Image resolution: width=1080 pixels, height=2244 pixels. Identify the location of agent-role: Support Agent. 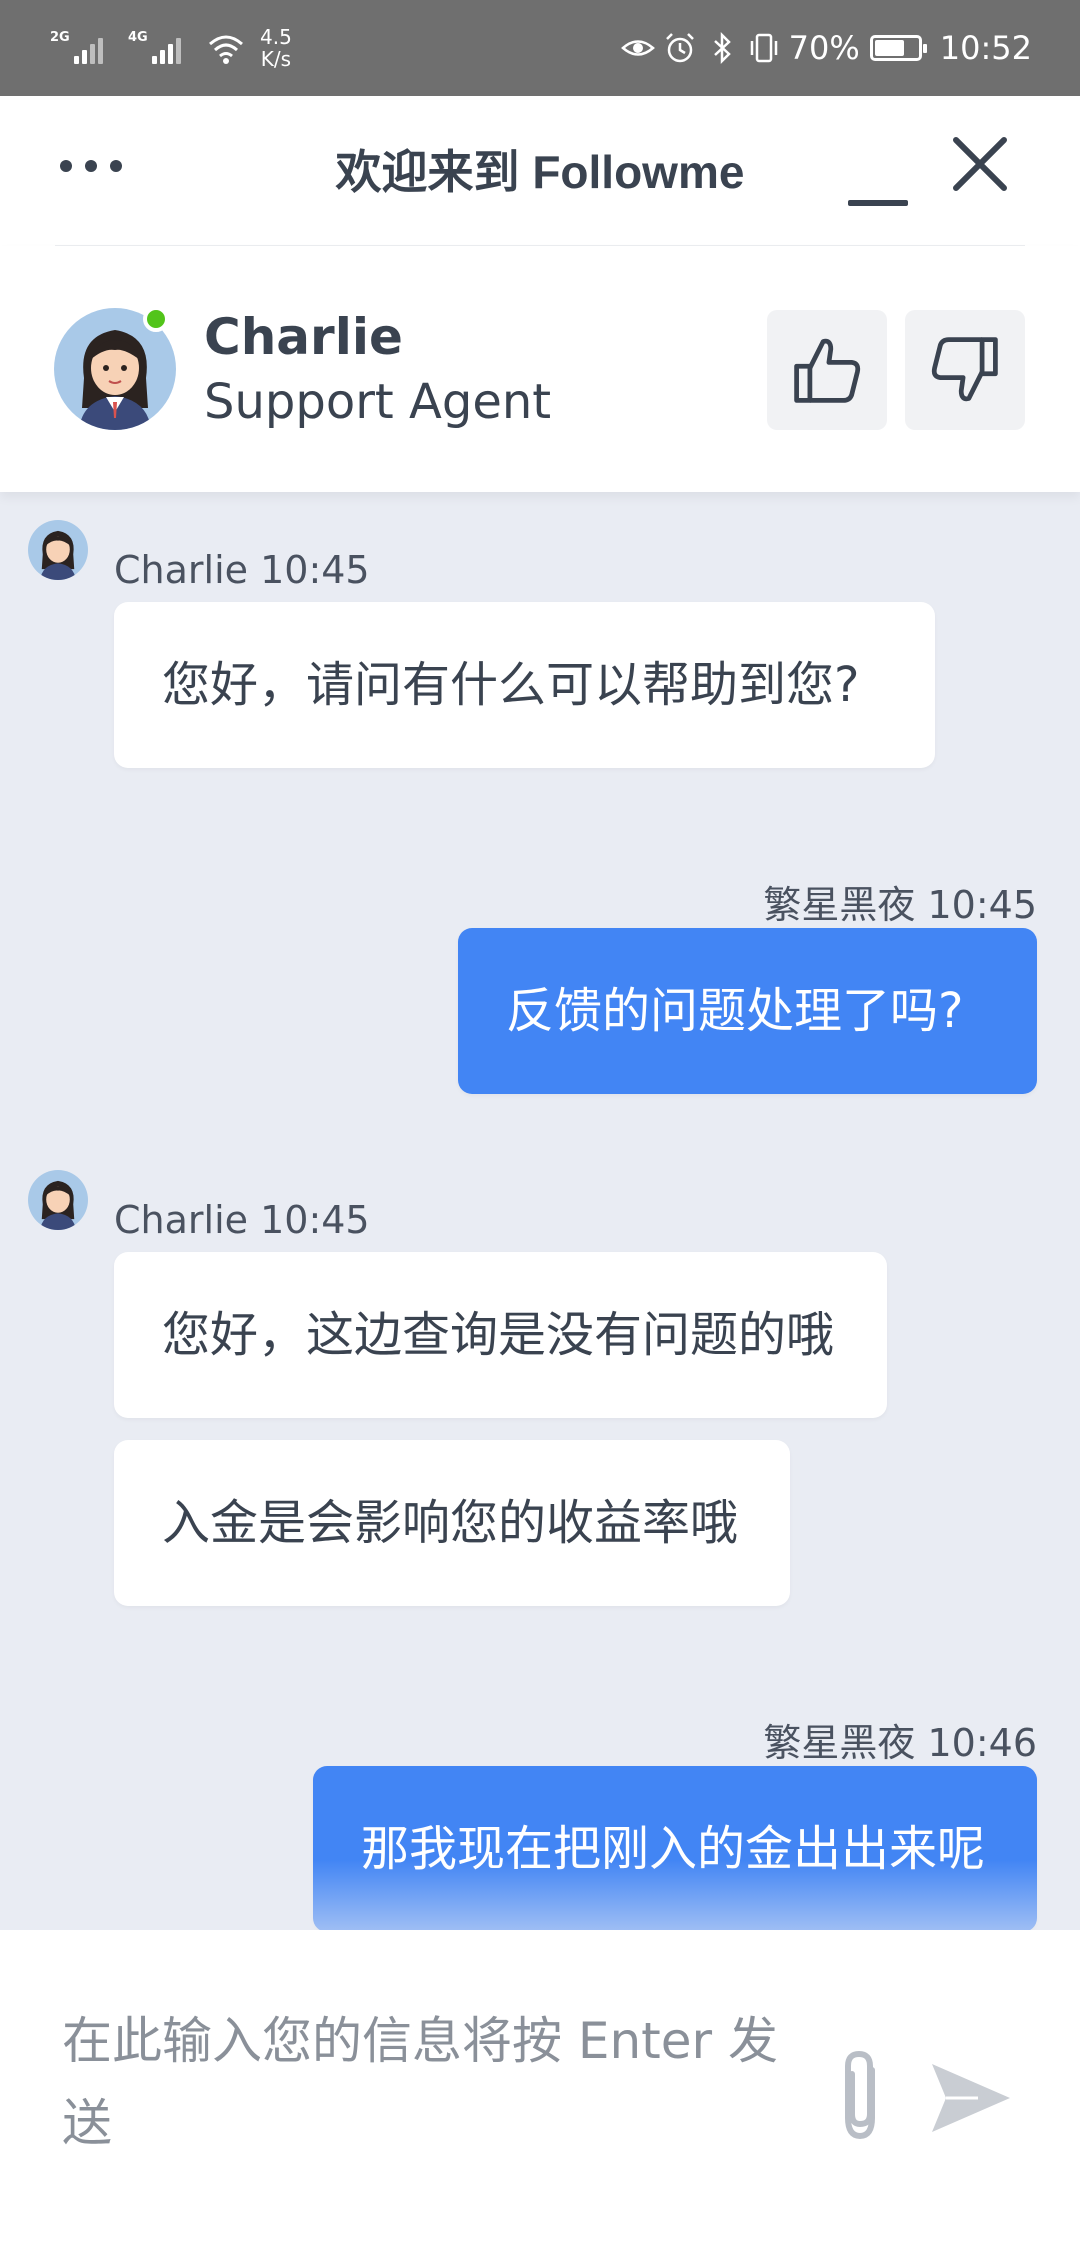
(378, 402).